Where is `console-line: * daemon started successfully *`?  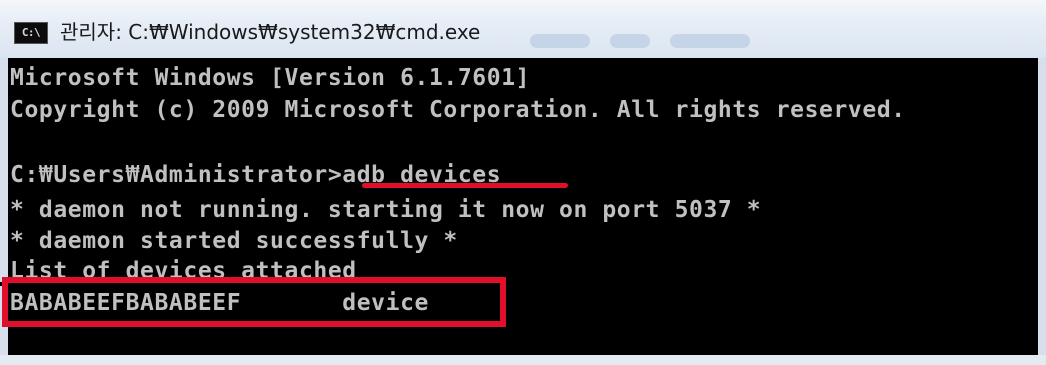 console-line: * daemon started successfully * is located at coordinates (234, 241).